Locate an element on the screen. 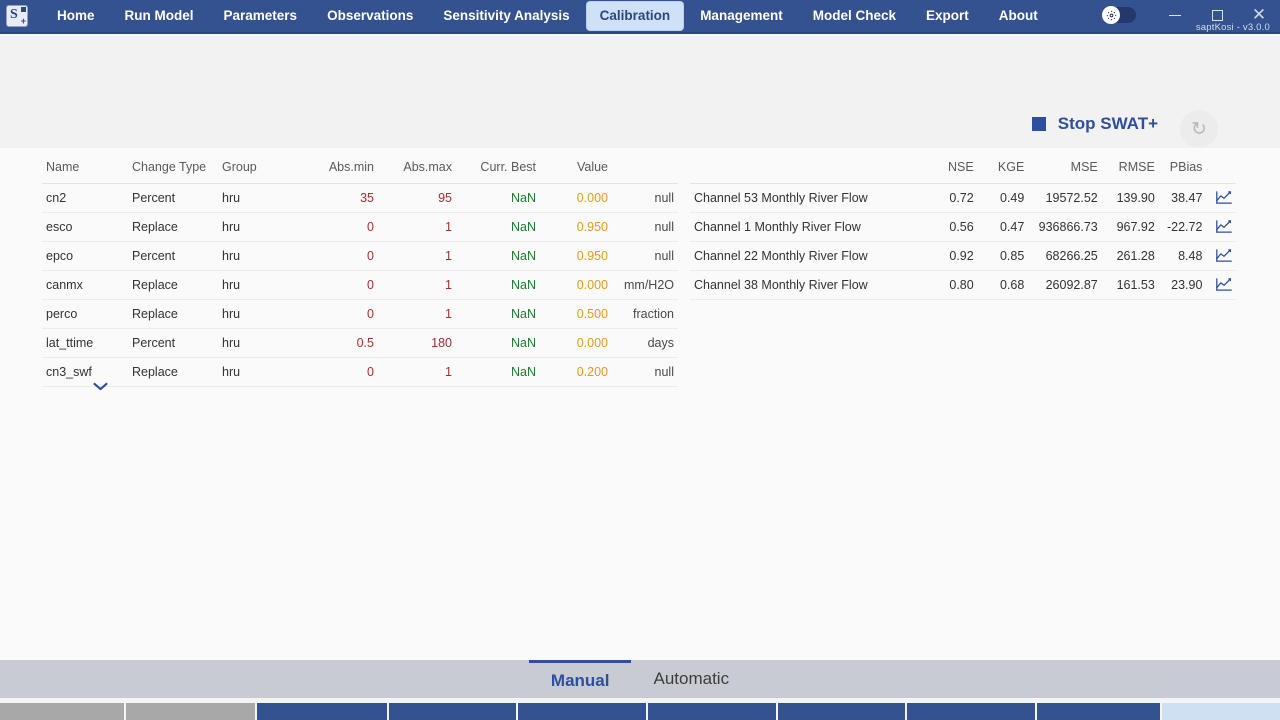 The image size is (1280, 720). parameter-row: lat_ttime Percent hru 0.5 180 NaN 0.000 days is located at coordinates (360, 343).